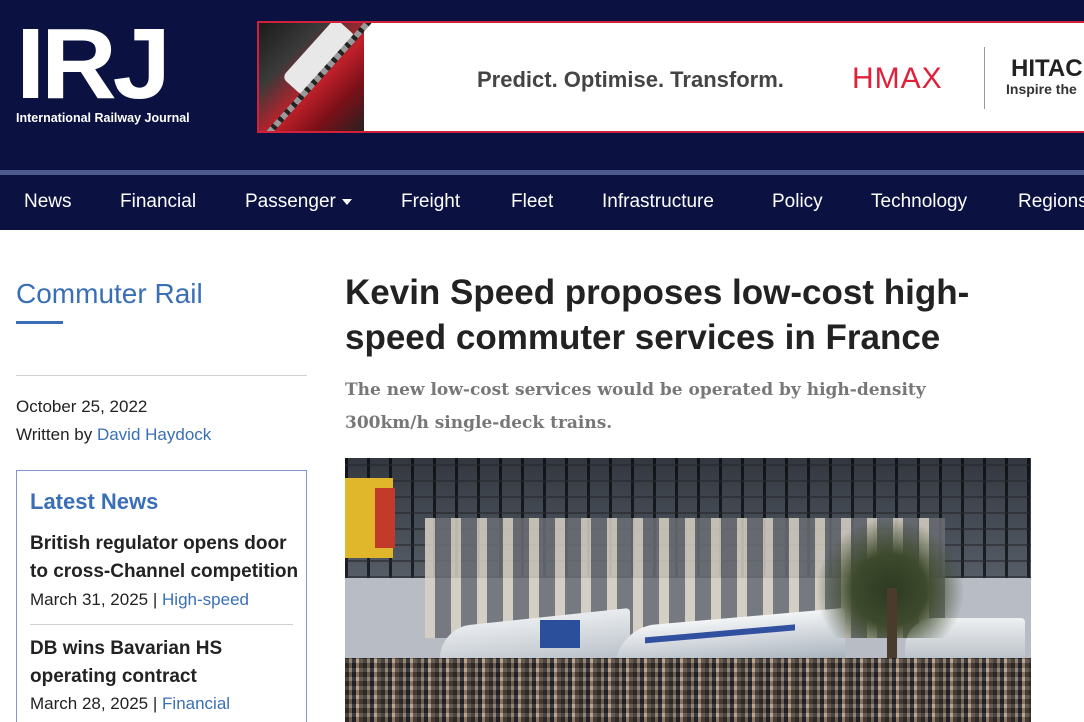 The image size is (1084, 722). I want to click on logo-subtitle: International Railway Journal, so click(103, 118).